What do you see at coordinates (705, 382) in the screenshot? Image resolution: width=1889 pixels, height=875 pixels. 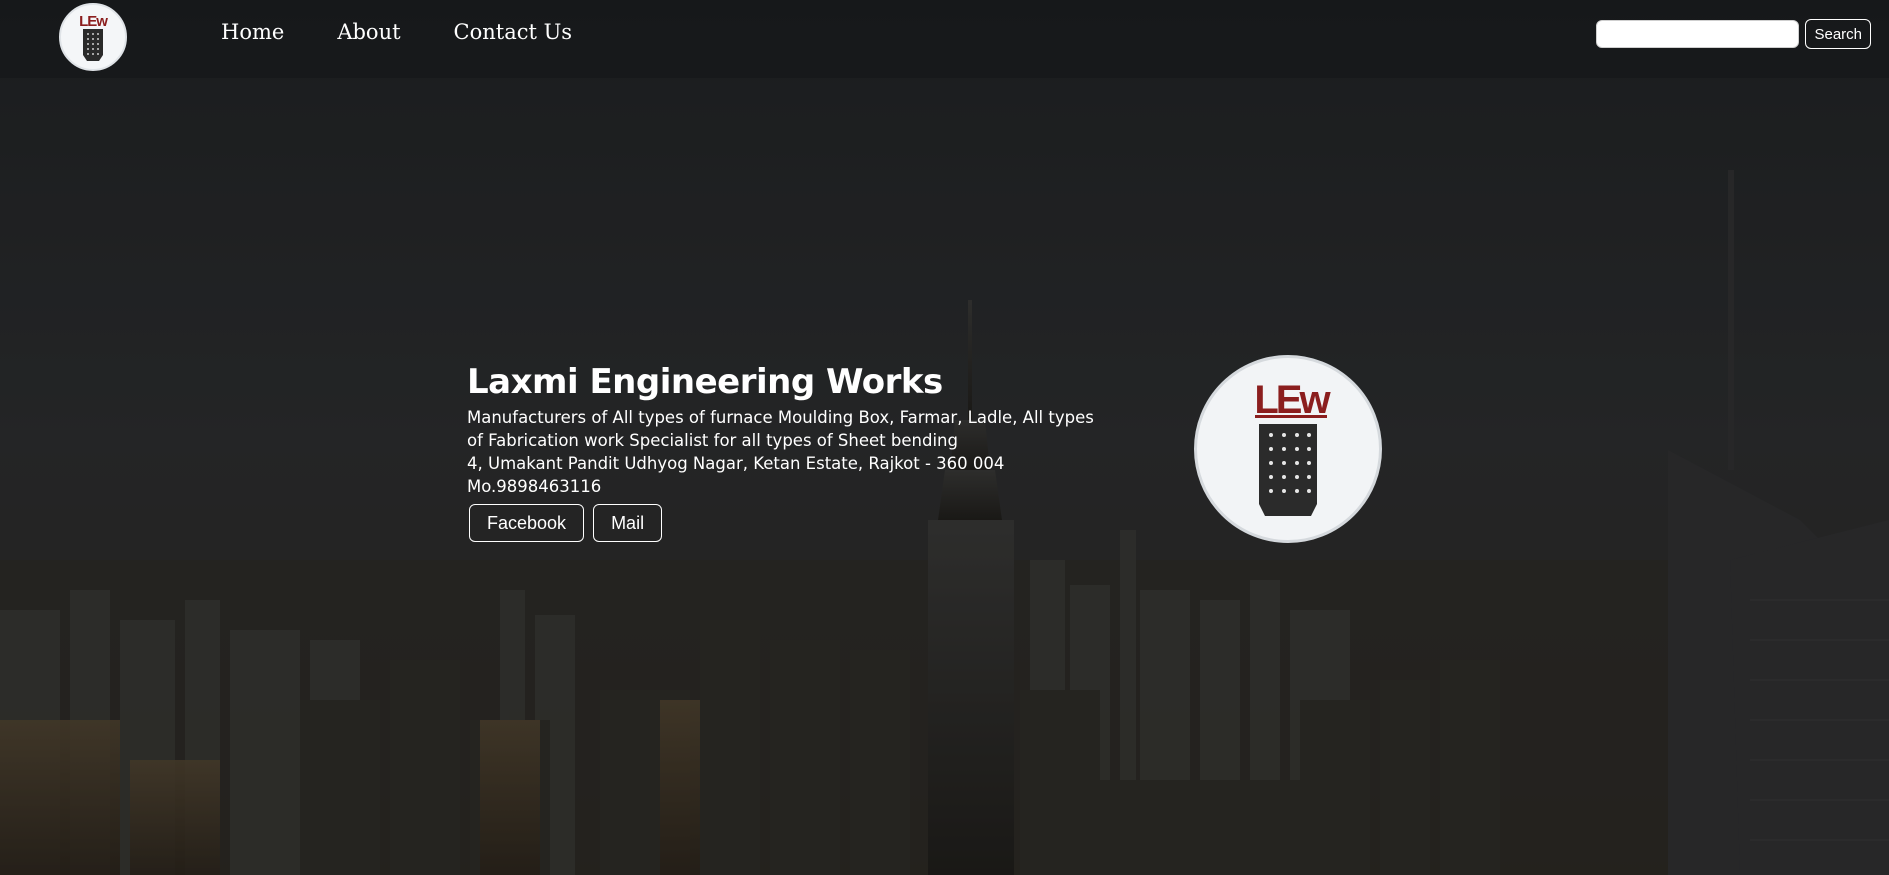 I see `company-title: Laxmi Engineering Works` at bounding box center [705, 382].